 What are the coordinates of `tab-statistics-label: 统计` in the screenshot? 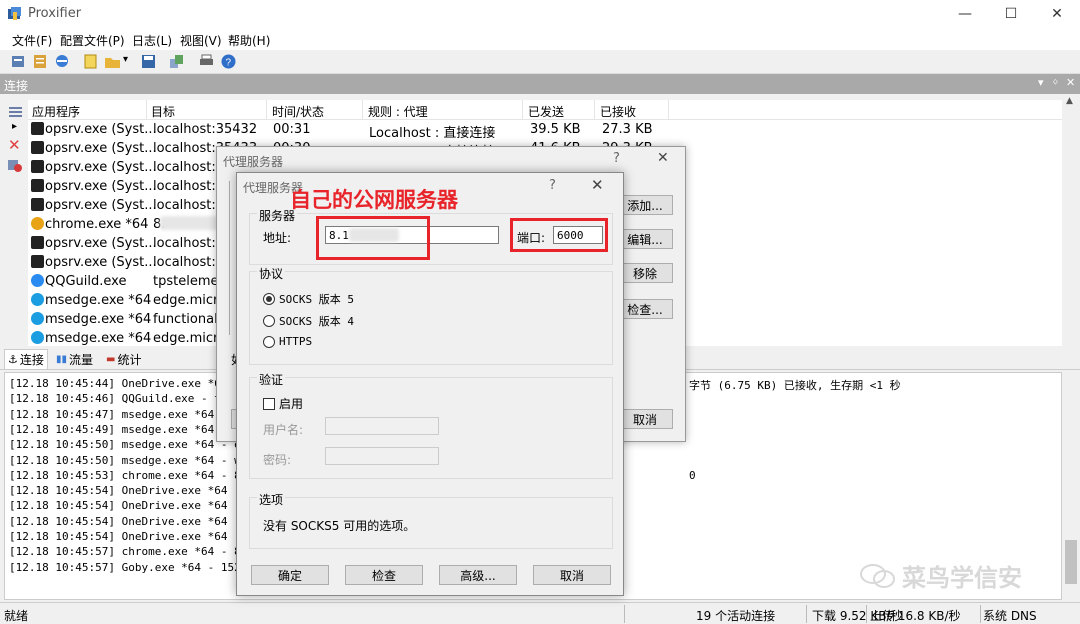 It's located at (129, 359).